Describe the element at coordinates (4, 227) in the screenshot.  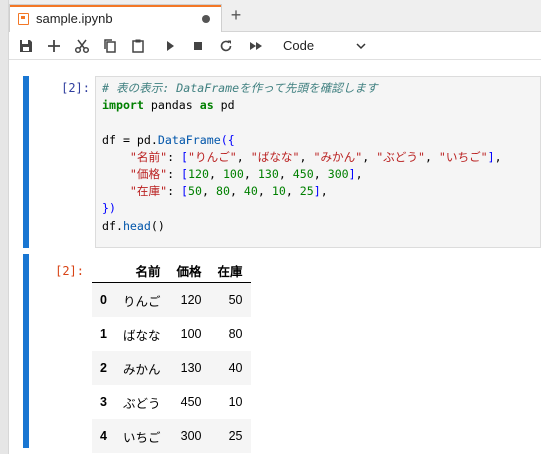
I see `left-sidebar` at that location.